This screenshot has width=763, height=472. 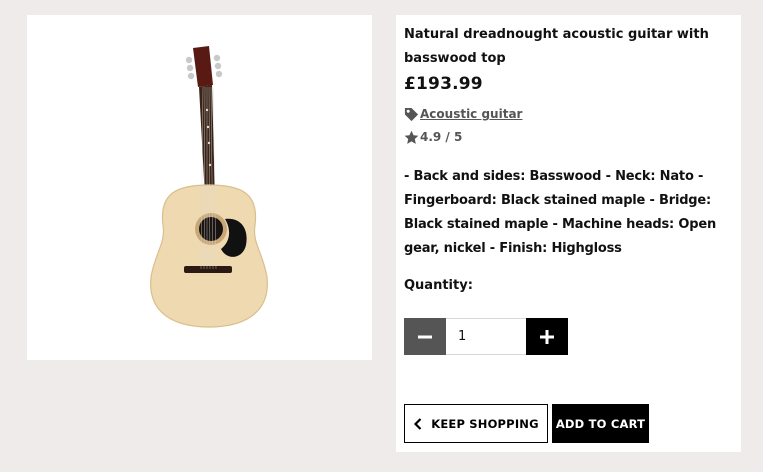 I want to click on quantity-stepper, so click(x=486, y=336).